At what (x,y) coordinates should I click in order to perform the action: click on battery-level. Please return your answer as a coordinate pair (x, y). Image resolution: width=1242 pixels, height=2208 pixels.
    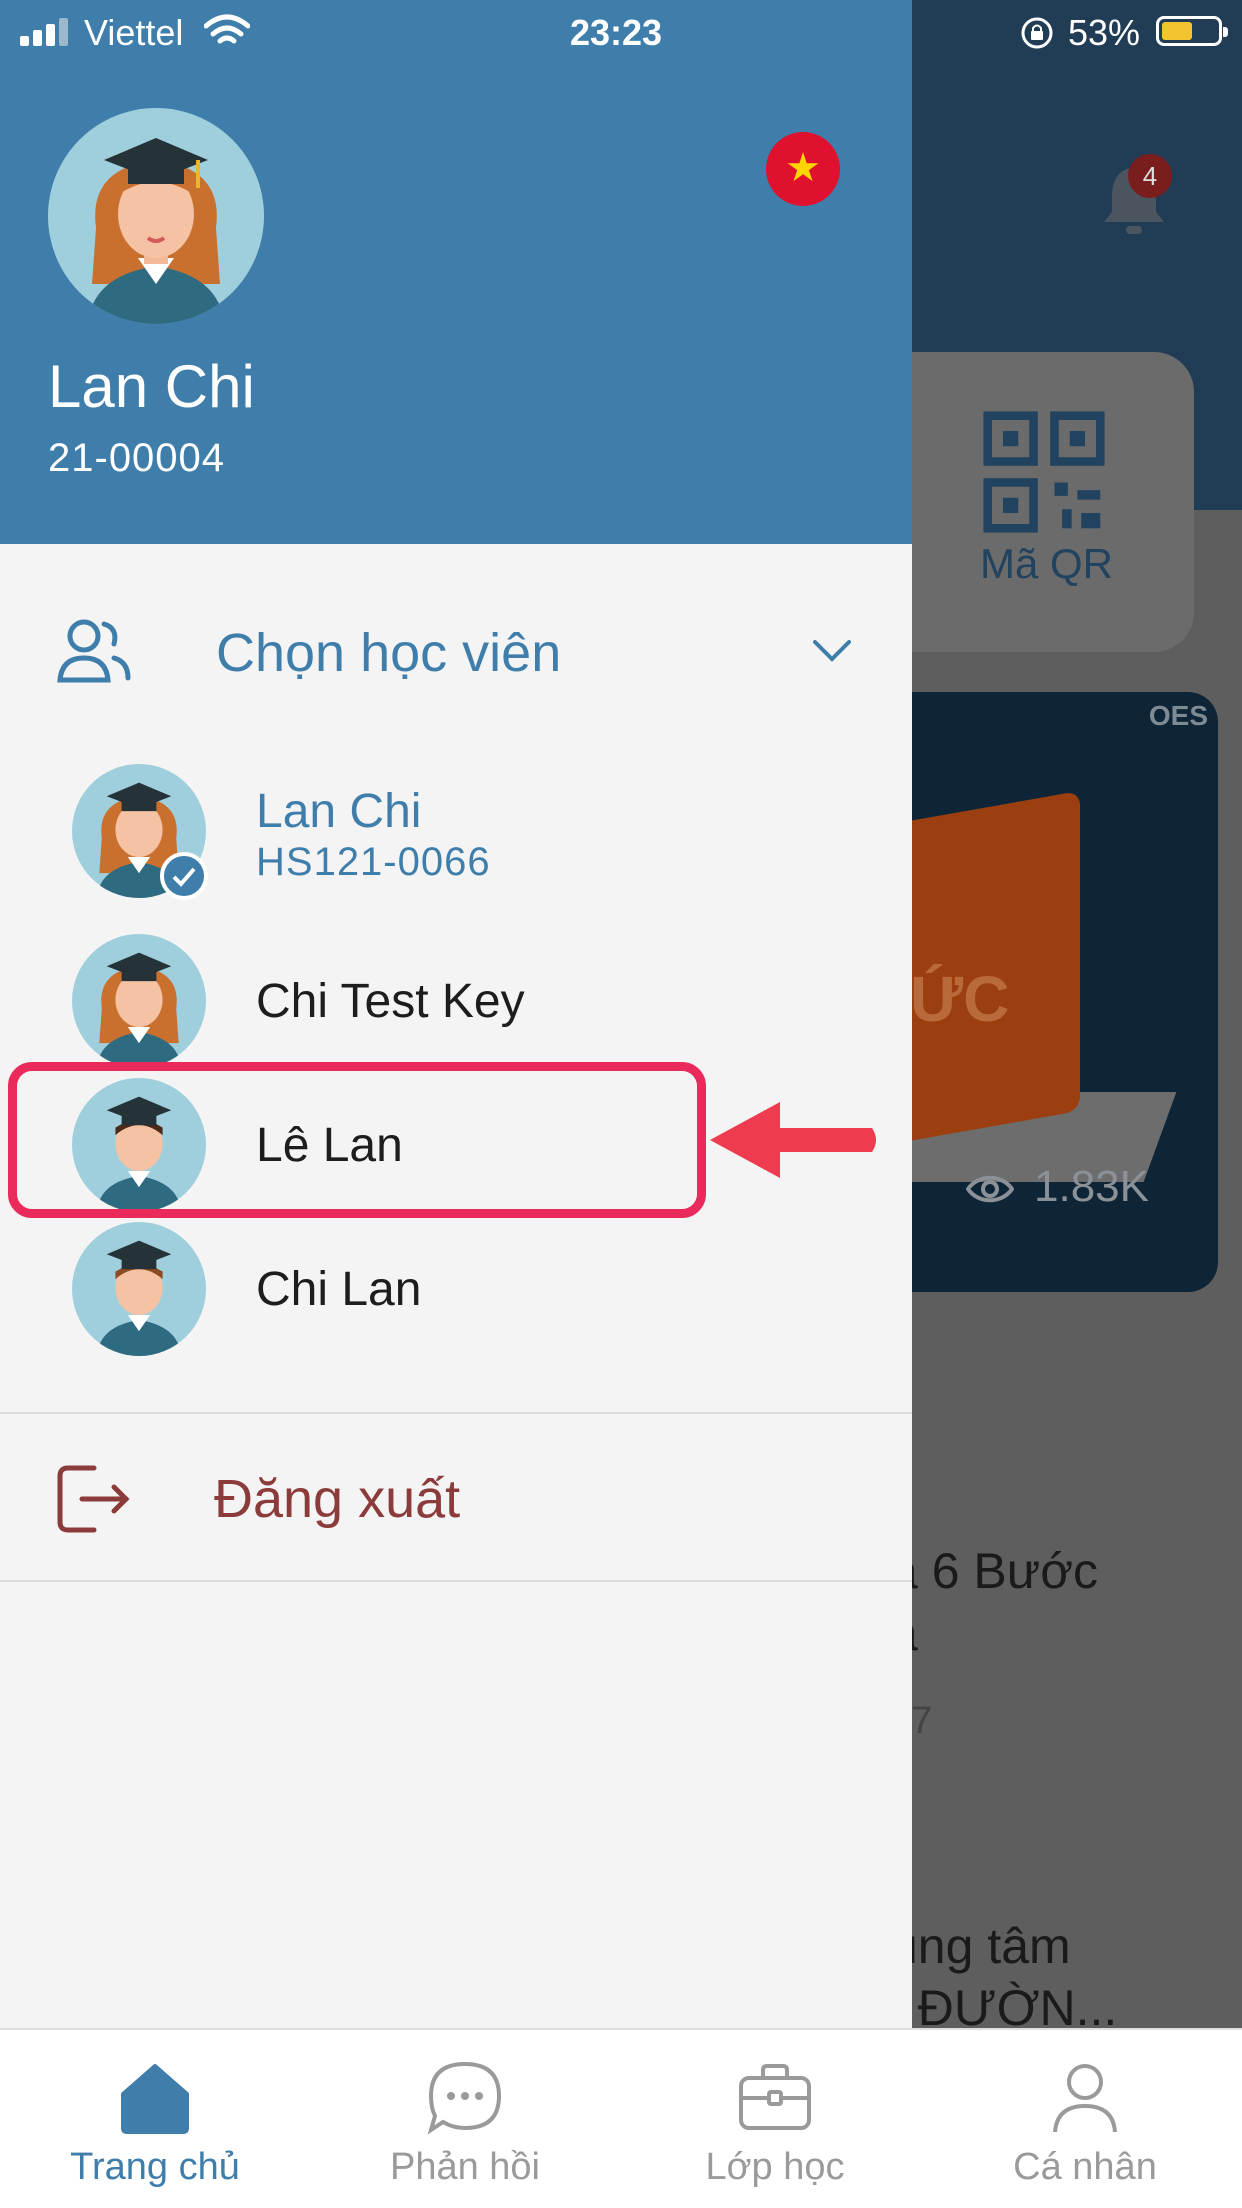
    Looking at the image, I should click on (1177, 31).